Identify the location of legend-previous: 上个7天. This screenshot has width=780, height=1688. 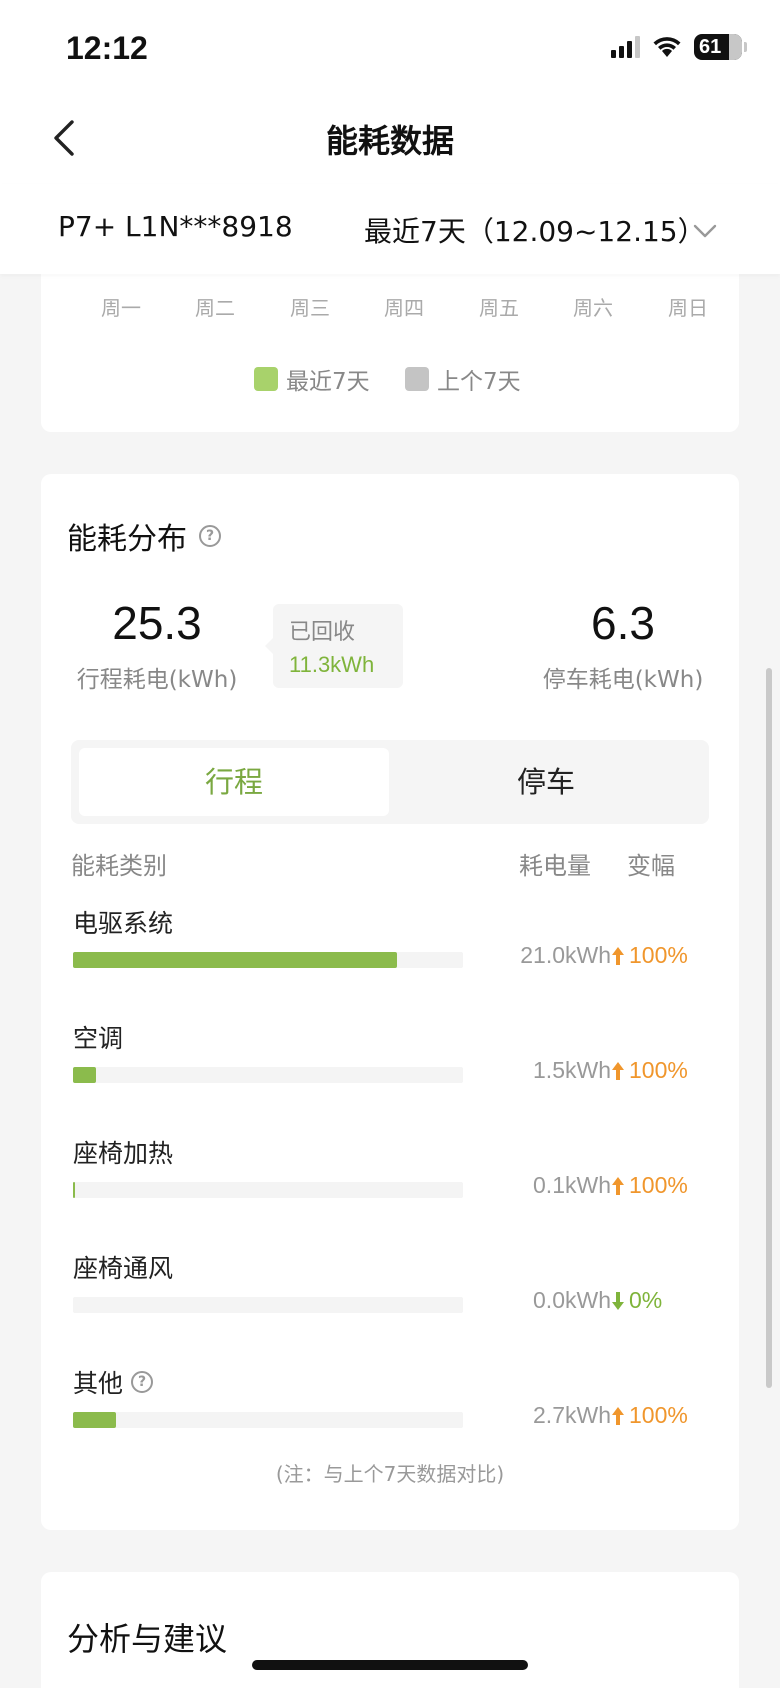
(463, 379).